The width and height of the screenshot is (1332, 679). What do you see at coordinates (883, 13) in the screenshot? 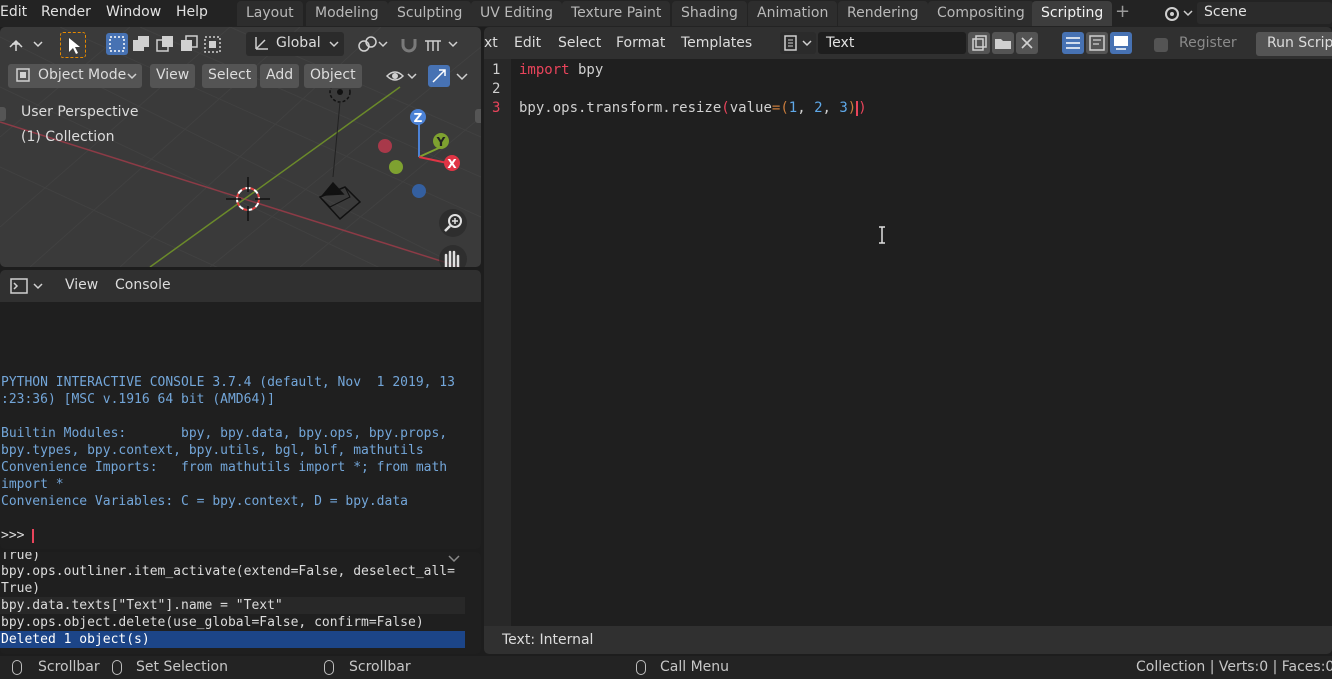
I see `tab-rendering: Rendering` at bounding box center [883, 13].